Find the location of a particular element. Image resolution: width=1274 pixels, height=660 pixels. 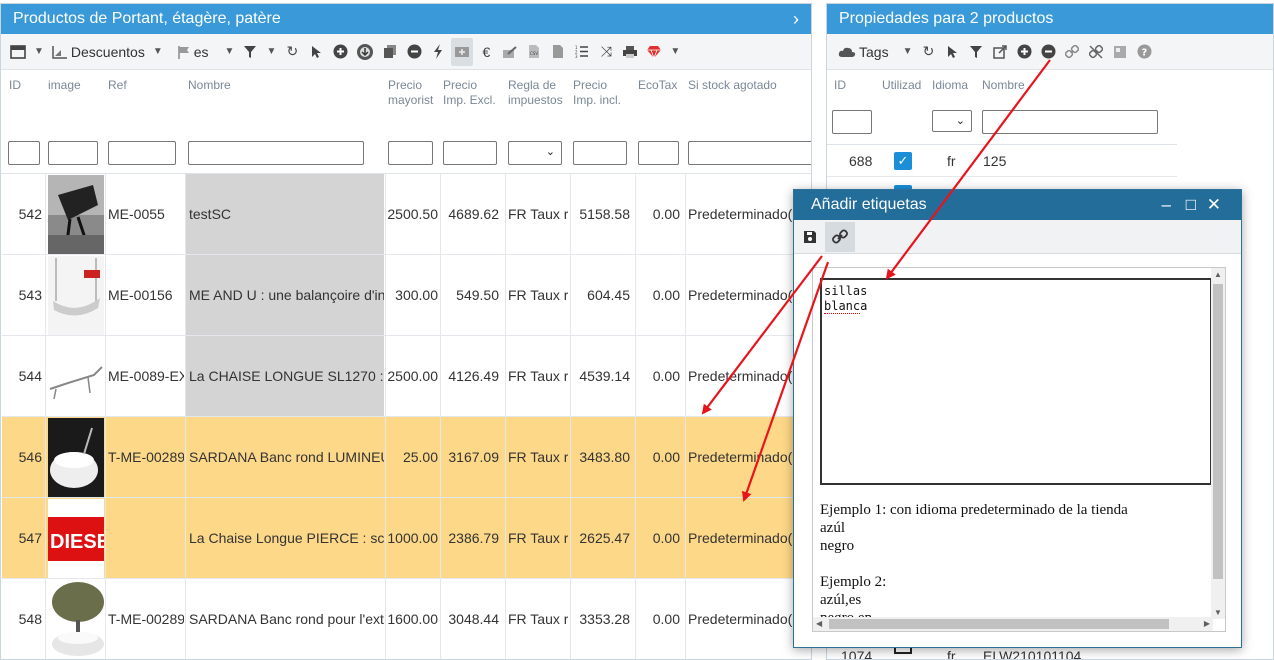

product-image: DIESE is located at coordinates (76, 538).